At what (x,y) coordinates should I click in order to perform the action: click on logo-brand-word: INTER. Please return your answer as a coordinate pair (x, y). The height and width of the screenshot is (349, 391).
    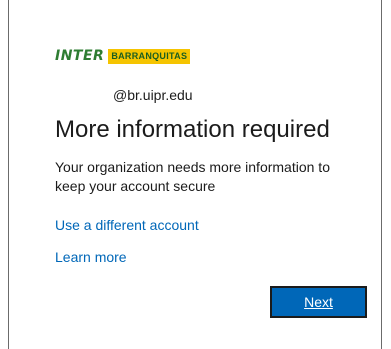
    Looking at the image, I should click on (80, 56).